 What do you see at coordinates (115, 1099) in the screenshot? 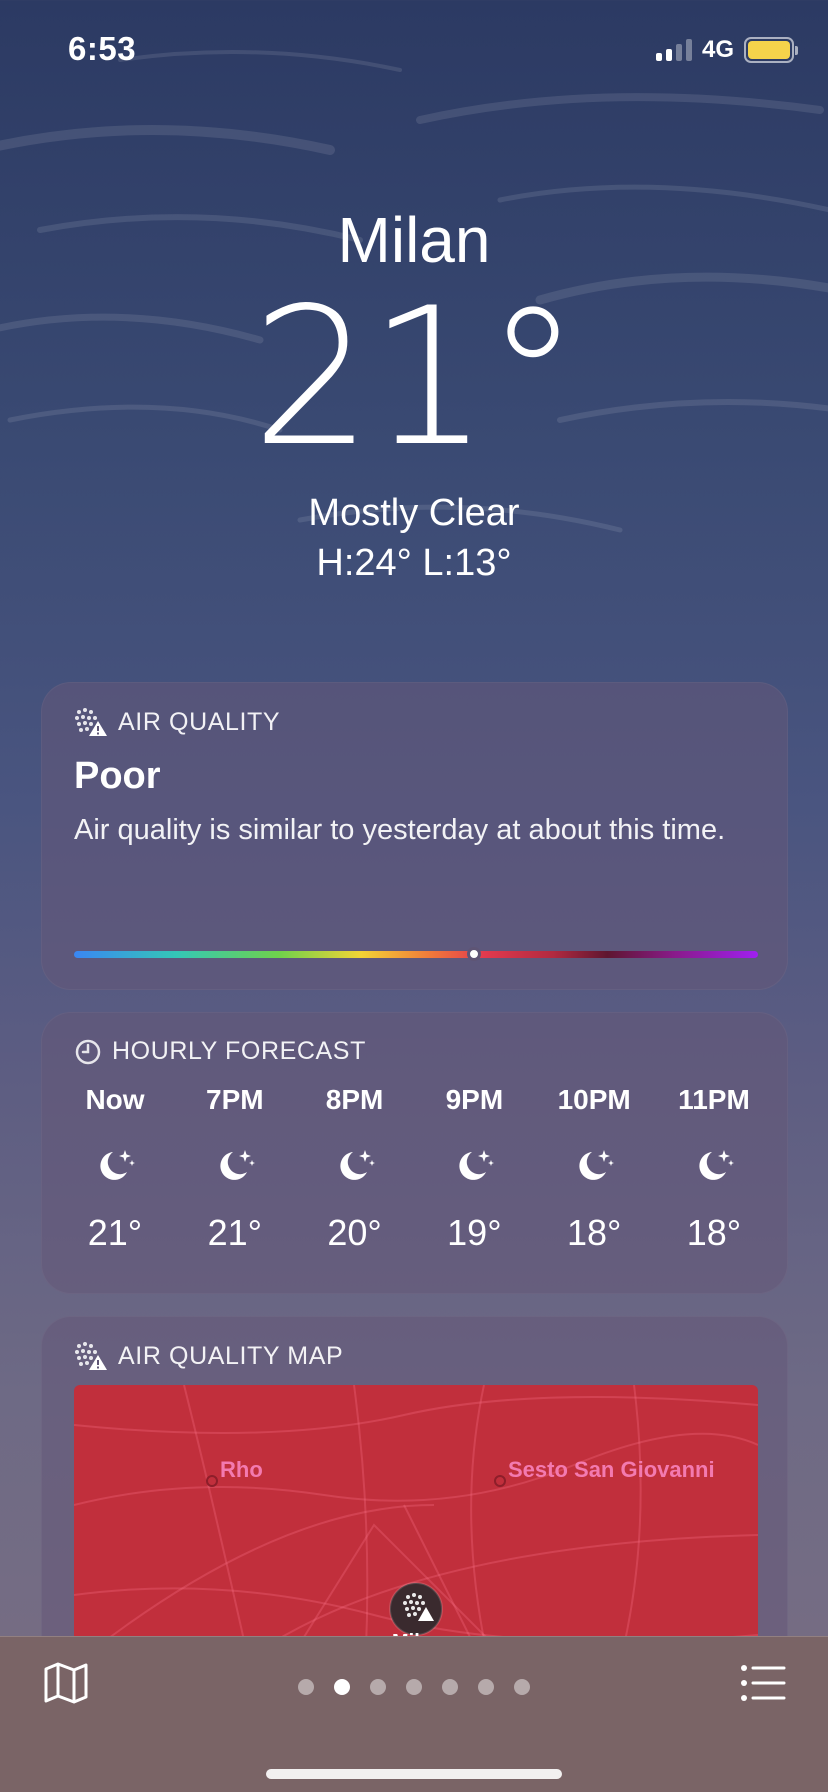
I see `hour-label: Now` at bounding box center [115, 1099].